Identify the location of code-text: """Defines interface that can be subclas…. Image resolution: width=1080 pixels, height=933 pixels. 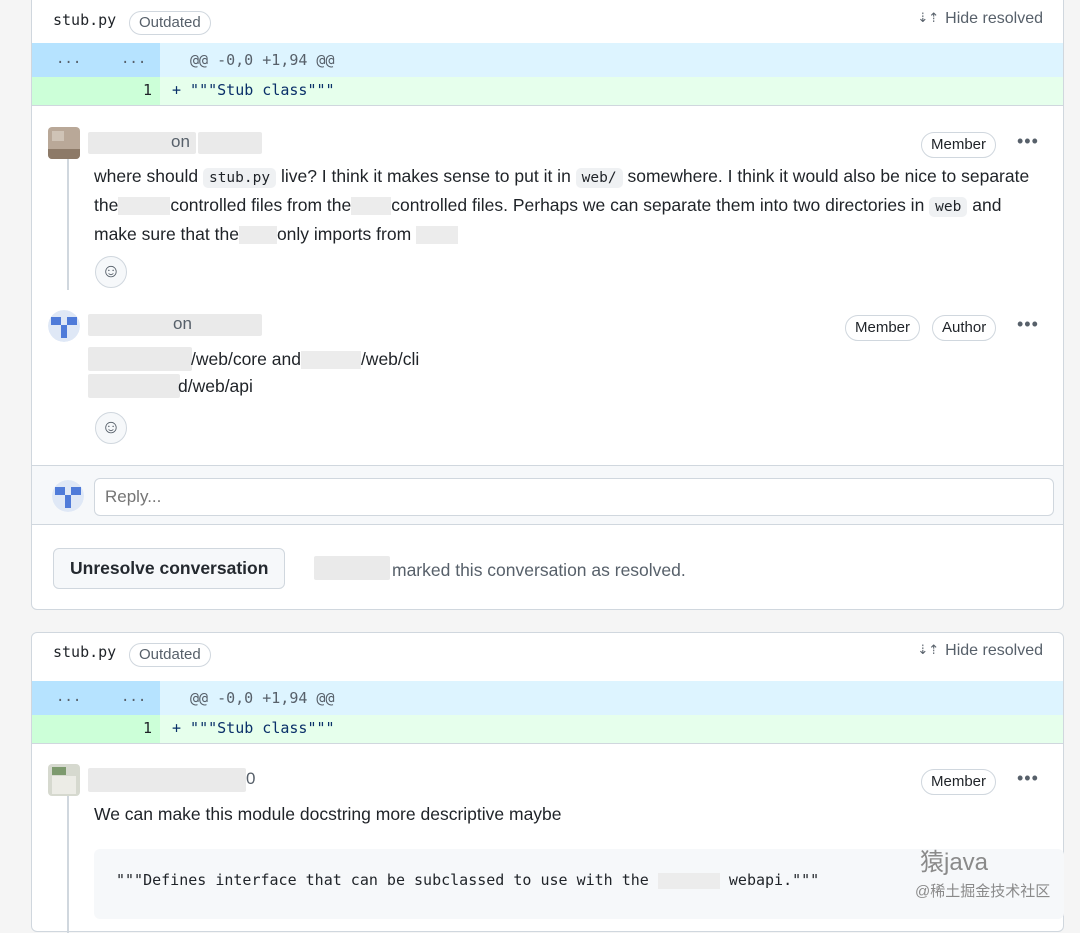
(468, 880).